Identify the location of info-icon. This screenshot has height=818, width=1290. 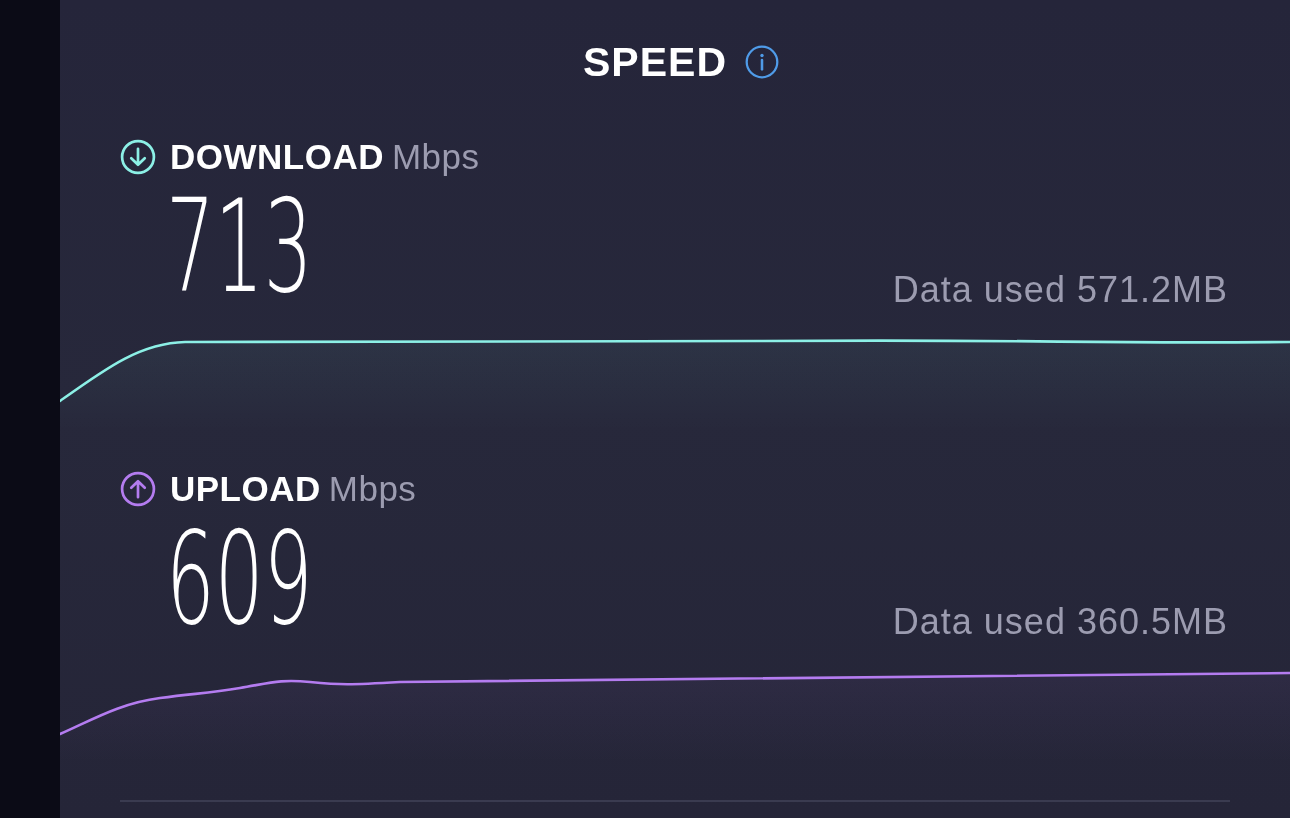
(762, 62).